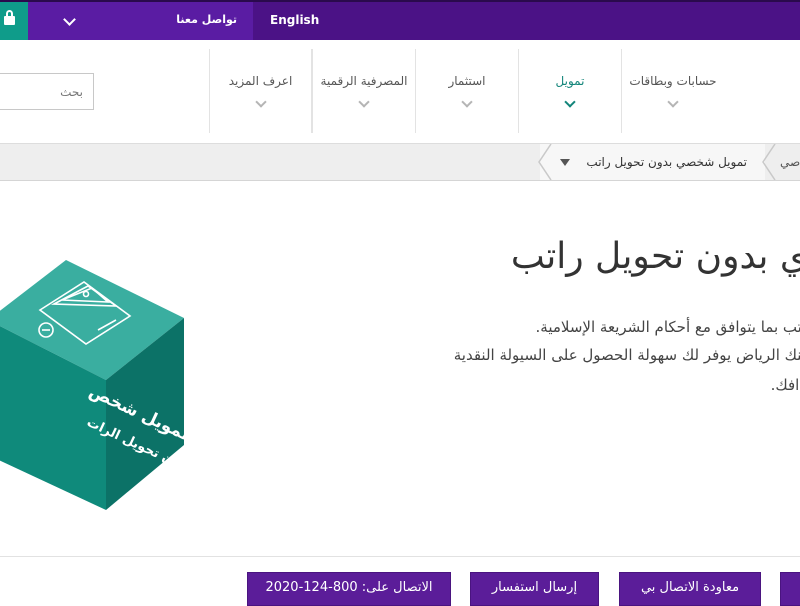  What do you see at coordinates (9, 17) in the screenshot?
I see `lock-icon` at bounding box center [9, 17].